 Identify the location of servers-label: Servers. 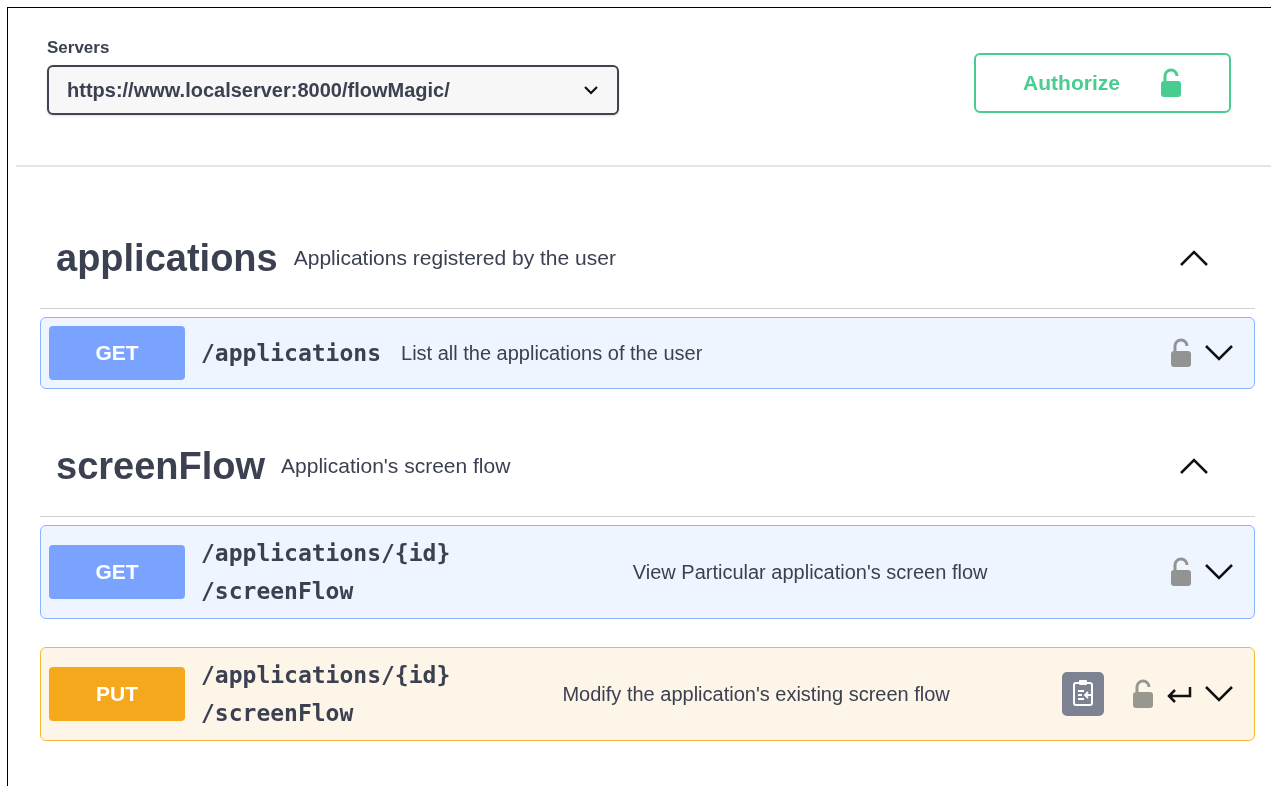
(79, 48).